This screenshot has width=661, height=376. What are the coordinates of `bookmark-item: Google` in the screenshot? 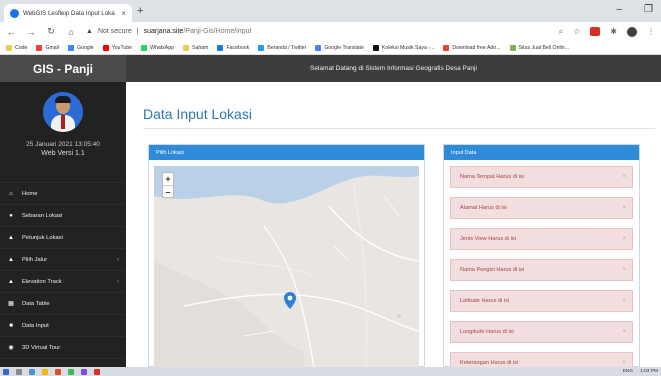 It's located at (80, 47).